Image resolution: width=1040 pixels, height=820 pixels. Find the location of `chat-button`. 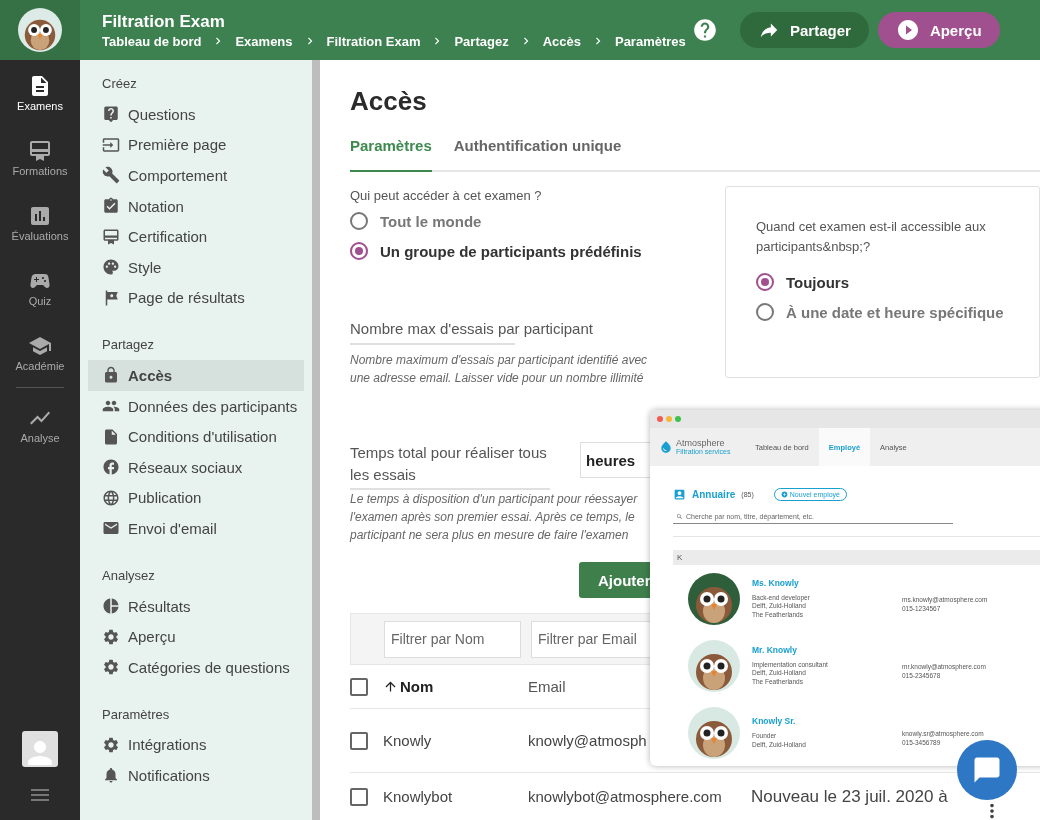

chat-button is located at coordinates (987, 770).